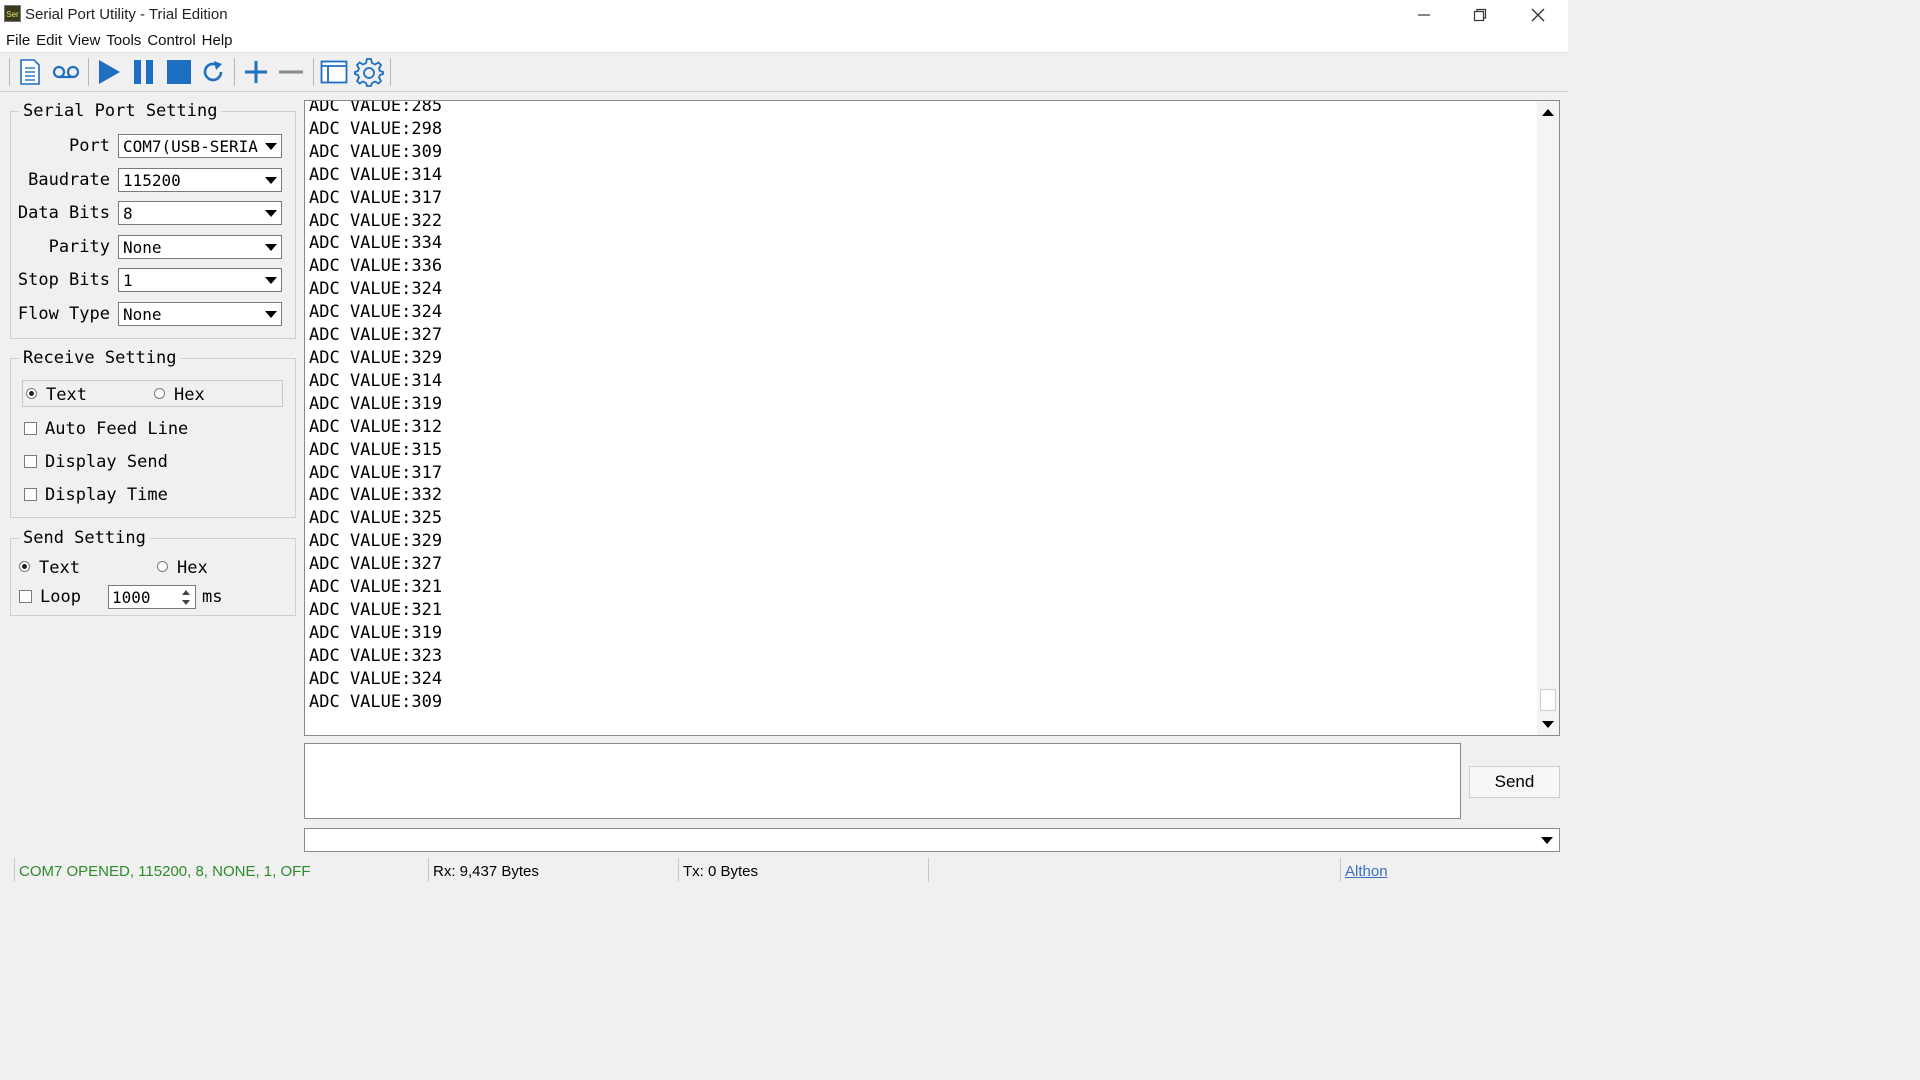 The image size is (1920, 1080). I want to click on menu-tools: Tools, so click(123, 41).